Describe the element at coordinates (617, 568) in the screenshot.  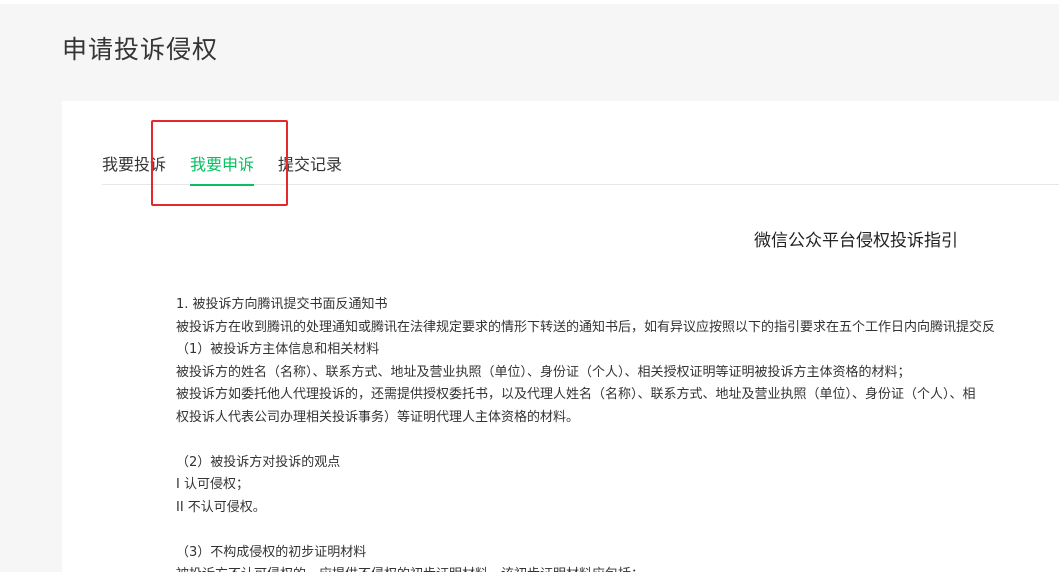
I see `doc-line: 被投诉方不认可侵权的，应提供不侵权的初步证明材料，该初步证明材料应包括：` at that location.